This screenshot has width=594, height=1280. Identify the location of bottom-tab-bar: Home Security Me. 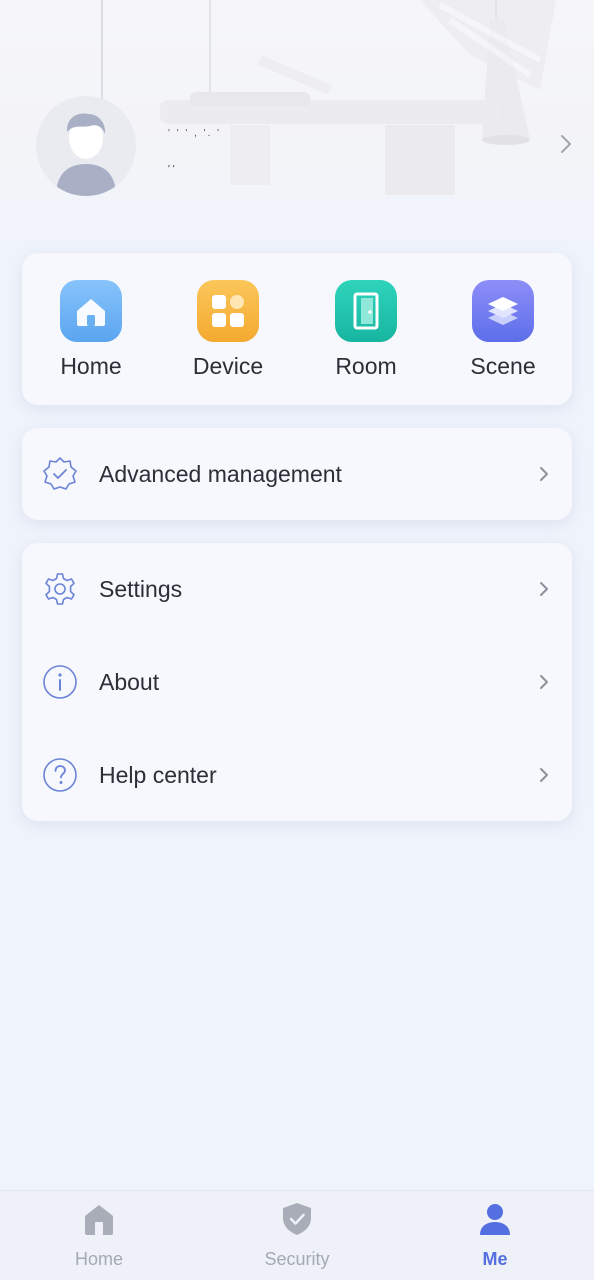
(297, 1235).